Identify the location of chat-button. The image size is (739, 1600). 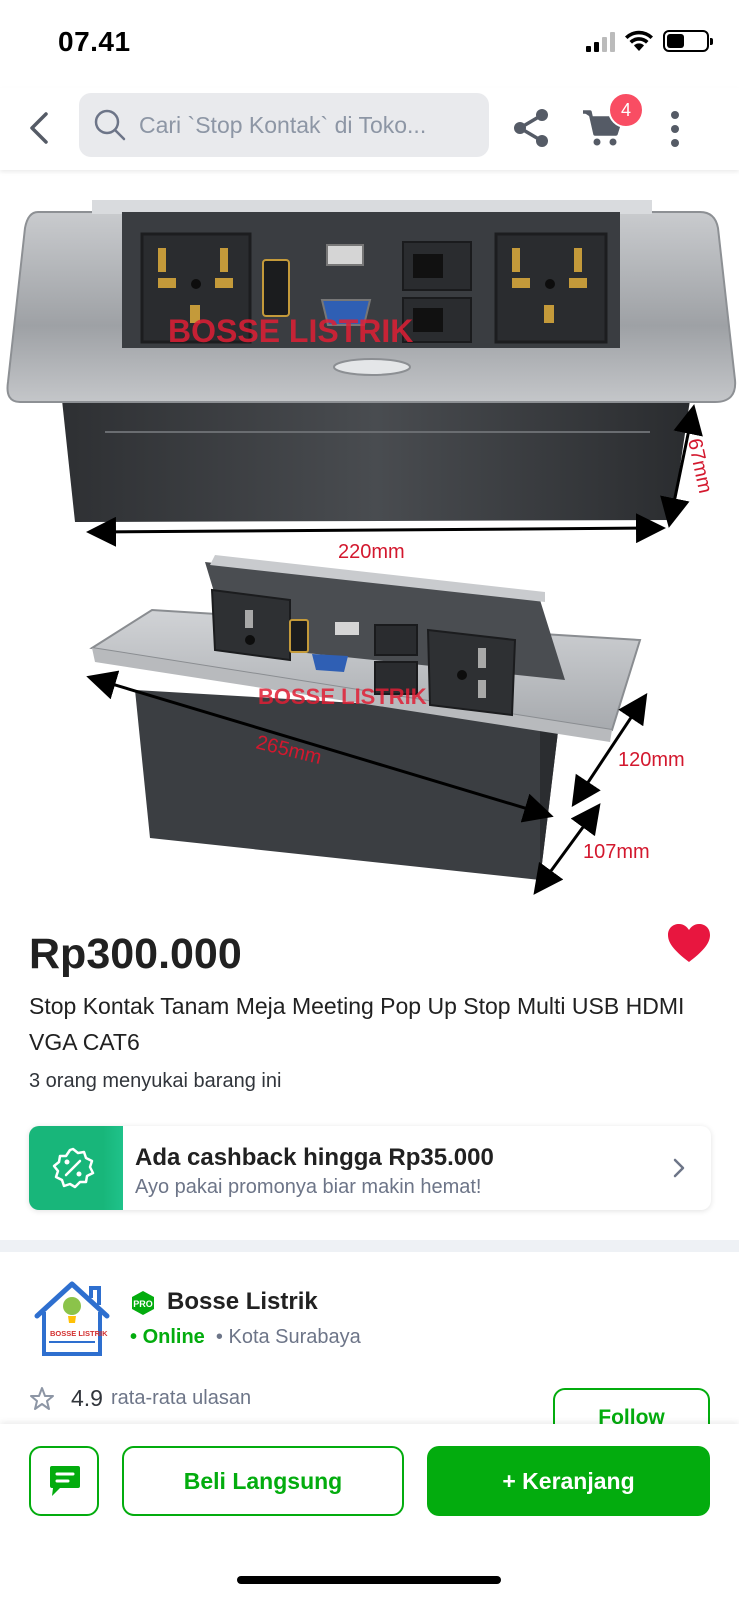
(64, 1481).